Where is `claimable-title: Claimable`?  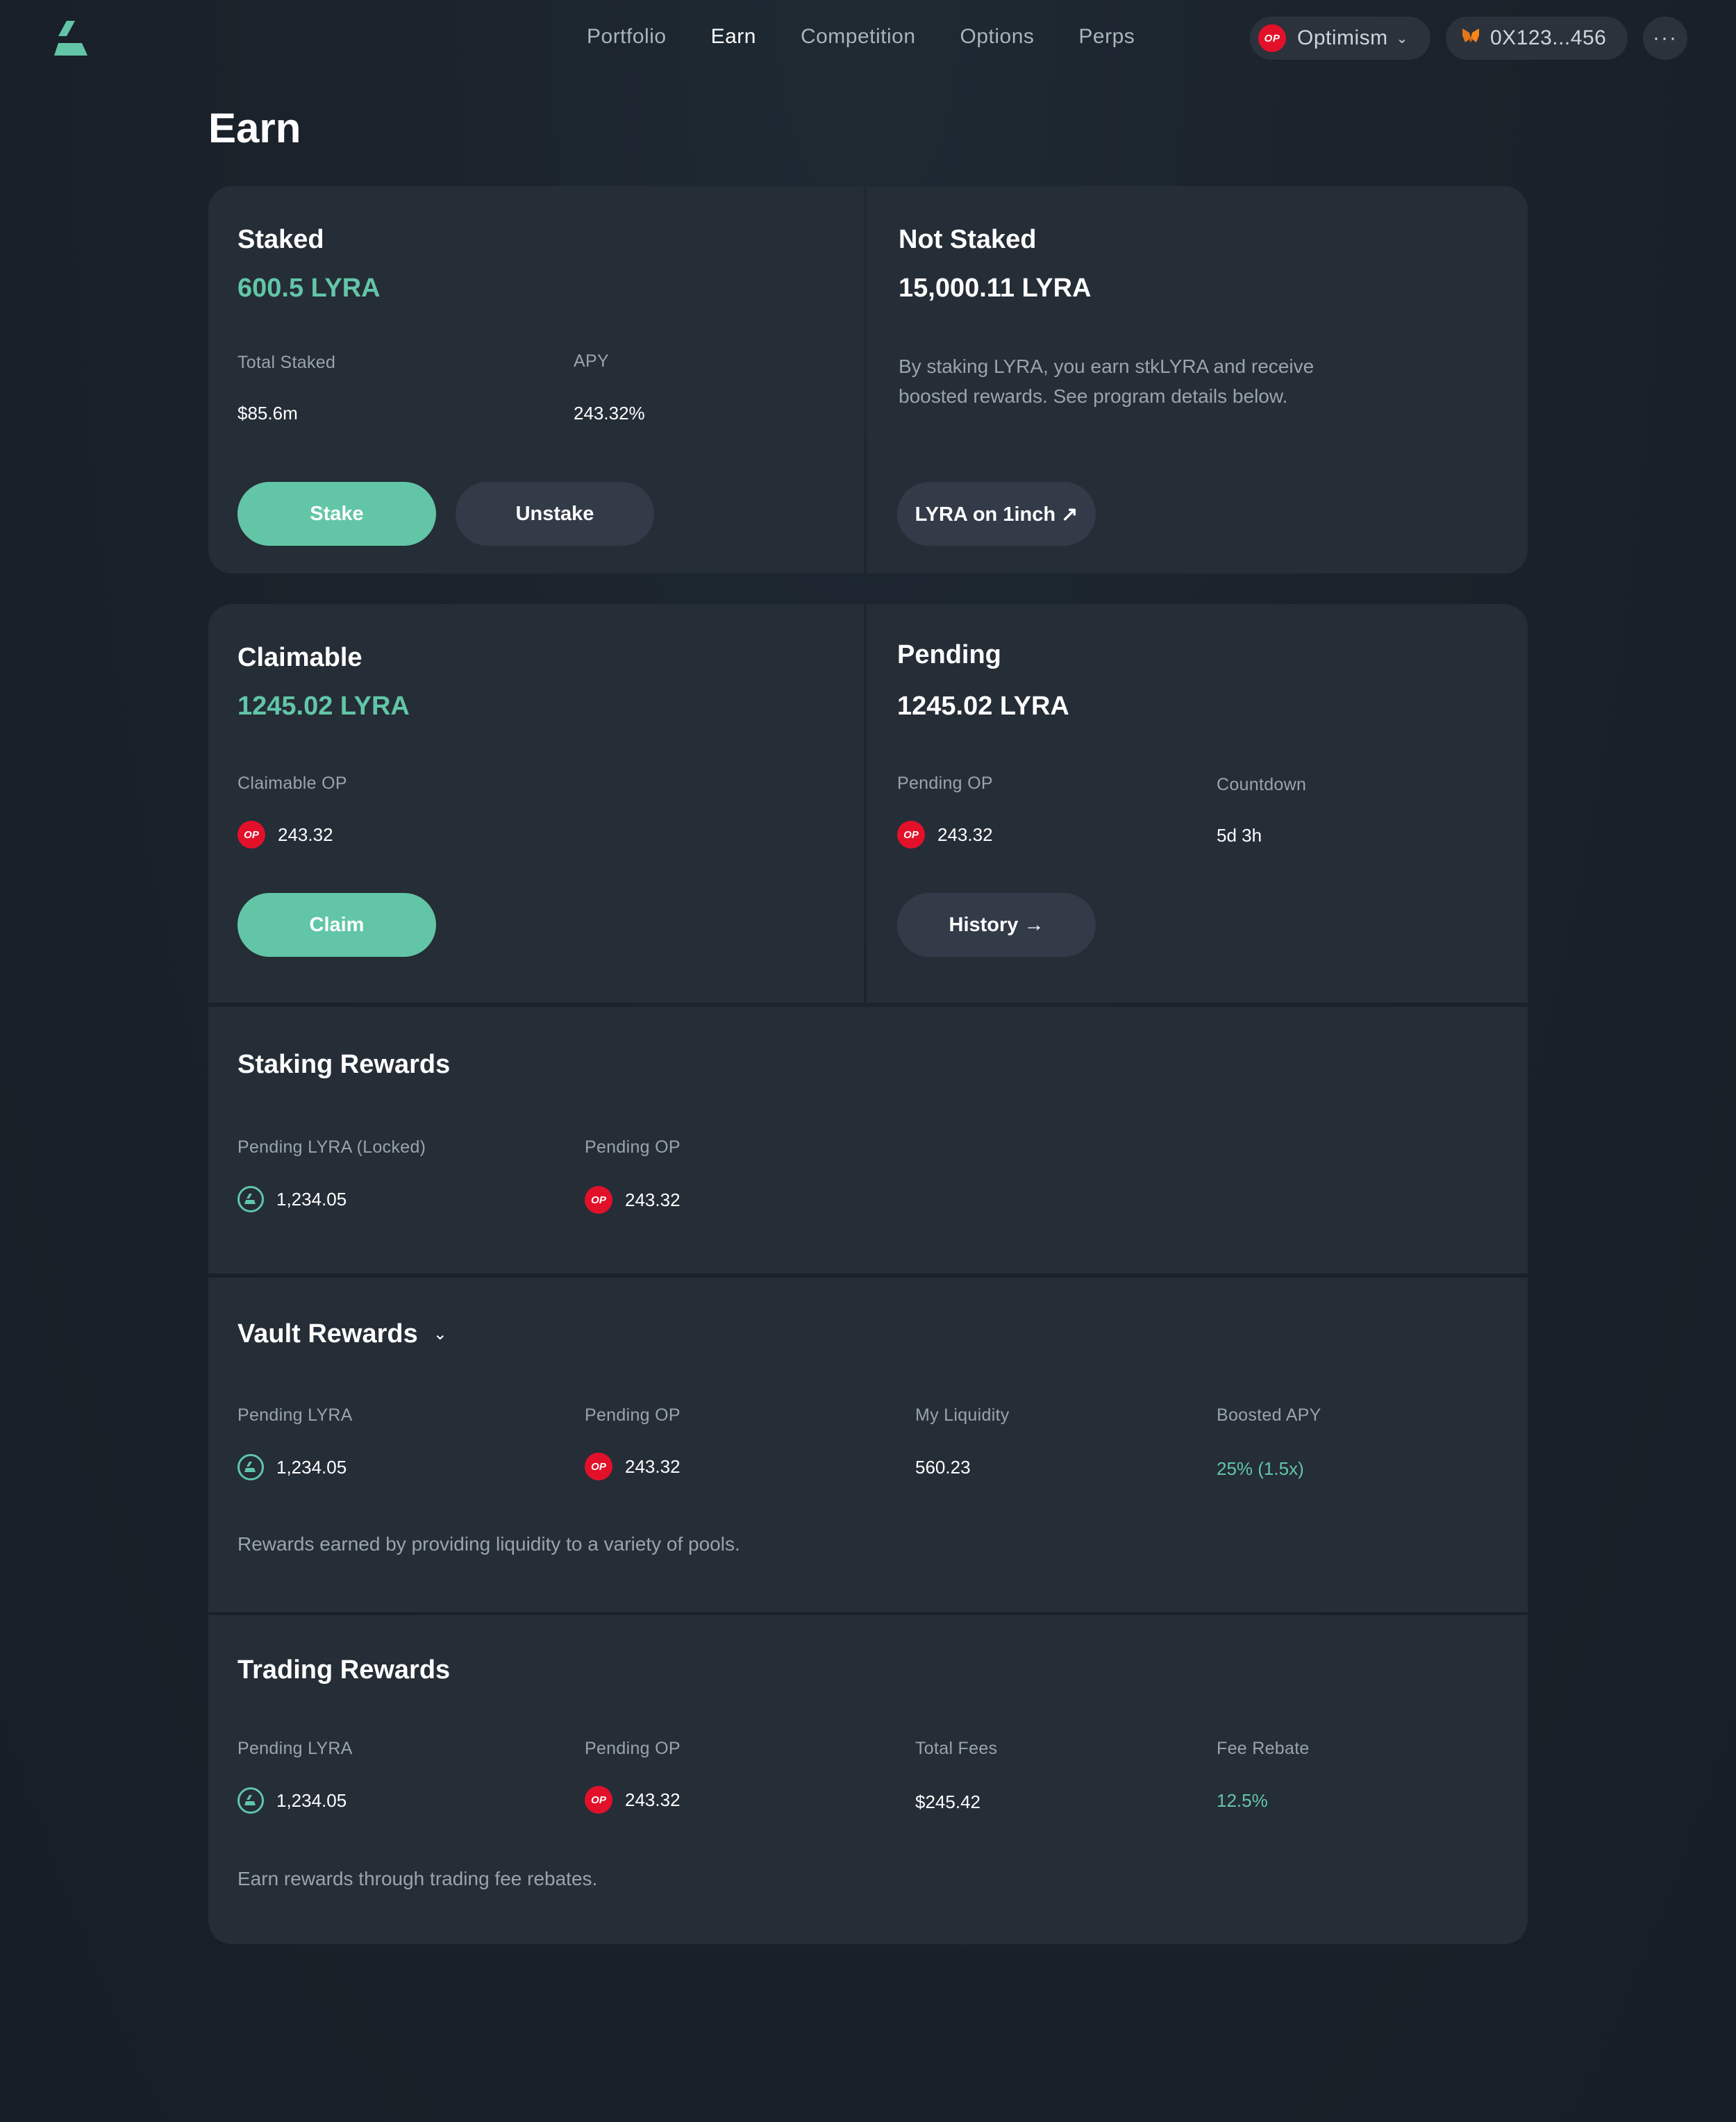 claimable-title: Claimable is located at coordinates (299, 657).